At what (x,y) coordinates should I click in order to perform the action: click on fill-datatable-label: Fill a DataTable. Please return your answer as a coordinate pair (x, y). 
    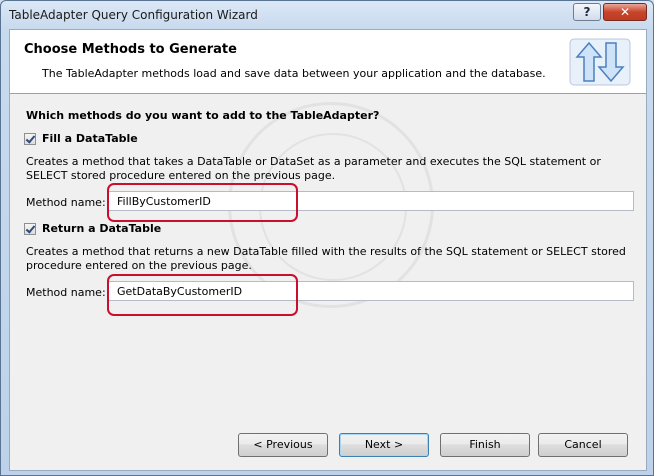
    Looking at the image, I should click on (90, 138).